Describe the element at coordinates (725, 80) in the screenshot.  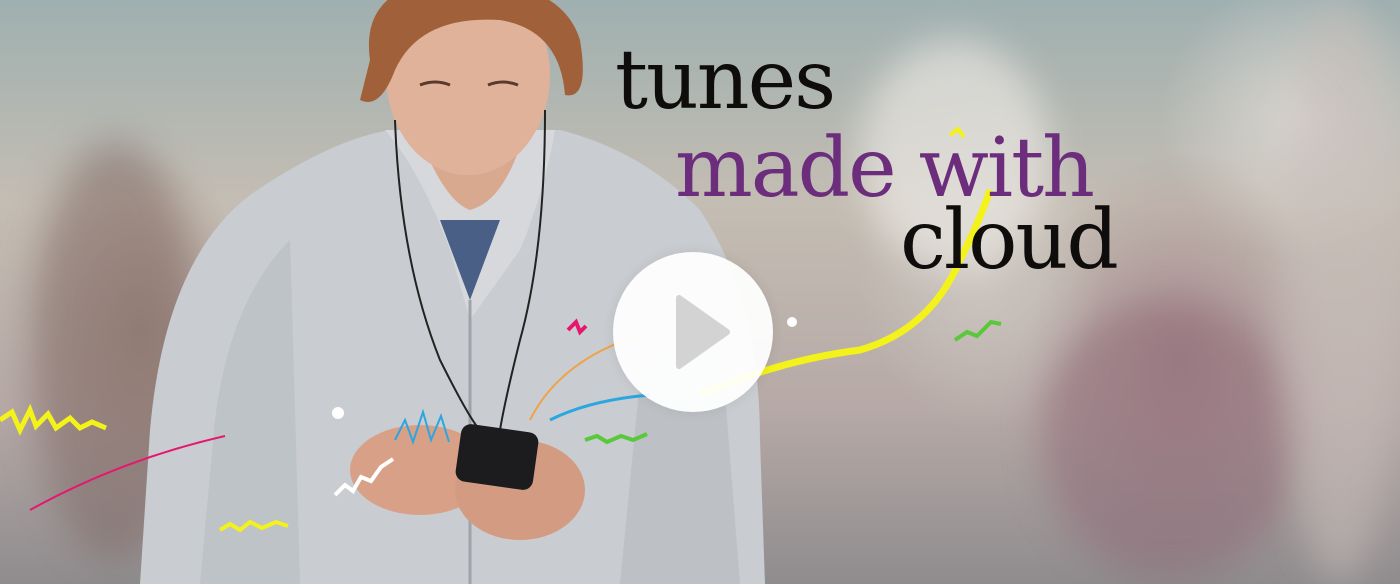
I see `headline-line-1: tunes` at that location.